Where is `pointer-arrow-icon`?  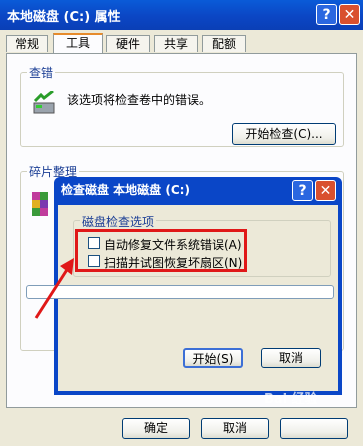
pointer-arrow-icon is located at coordinates (54, 288).